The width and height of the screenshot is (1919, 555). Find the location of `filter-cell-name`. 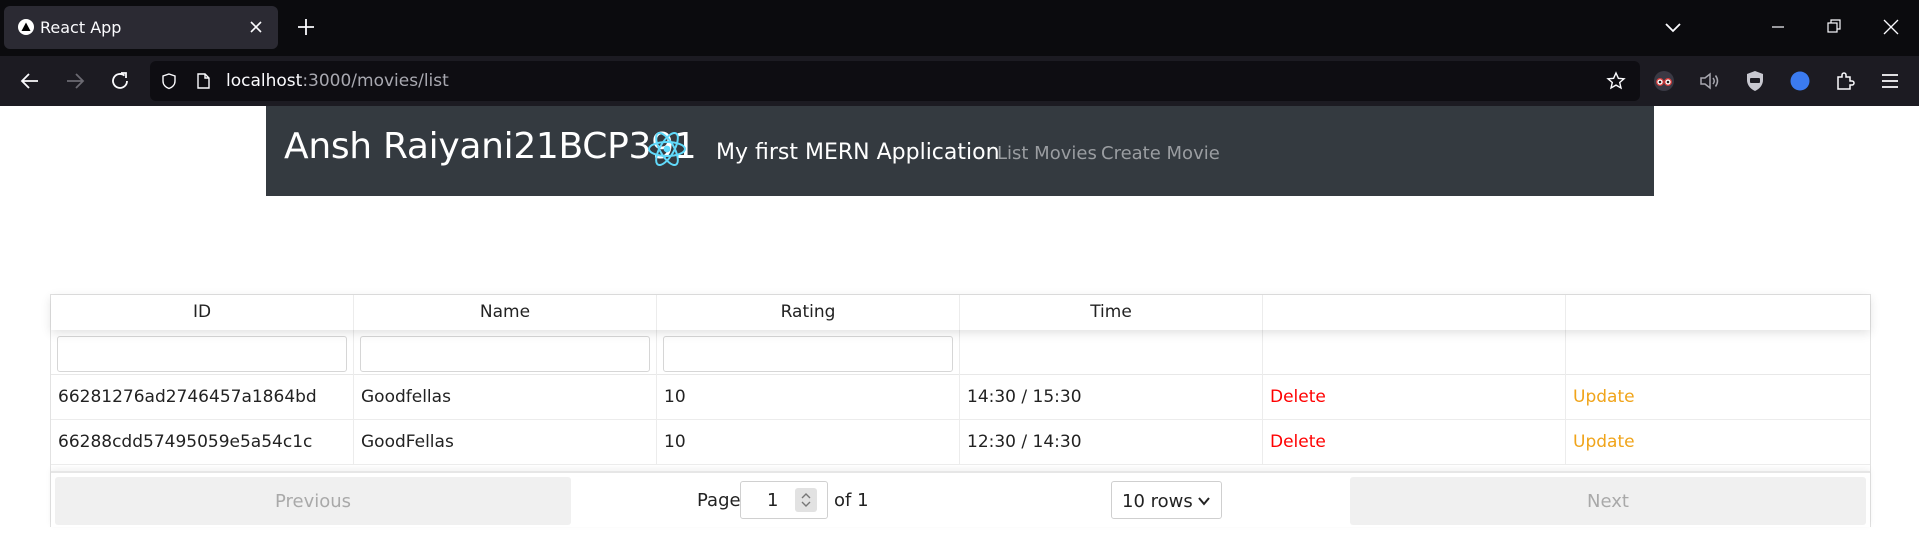

filter-cell-name is located at coordinates (505, 352).